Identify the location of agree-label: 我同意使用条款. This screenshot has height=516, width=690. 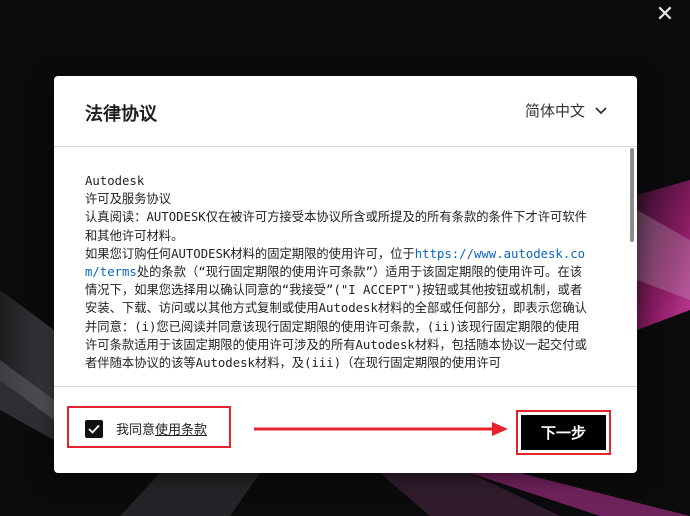
(161, 428).